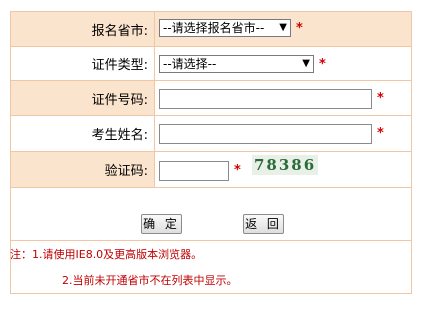 This screenshot has width=425, height=309. Describe the element at coordinates (150, 280) in the screenshot. I see `note-line-2: 2.当前未开通省市不在列表中显示。` at that location.